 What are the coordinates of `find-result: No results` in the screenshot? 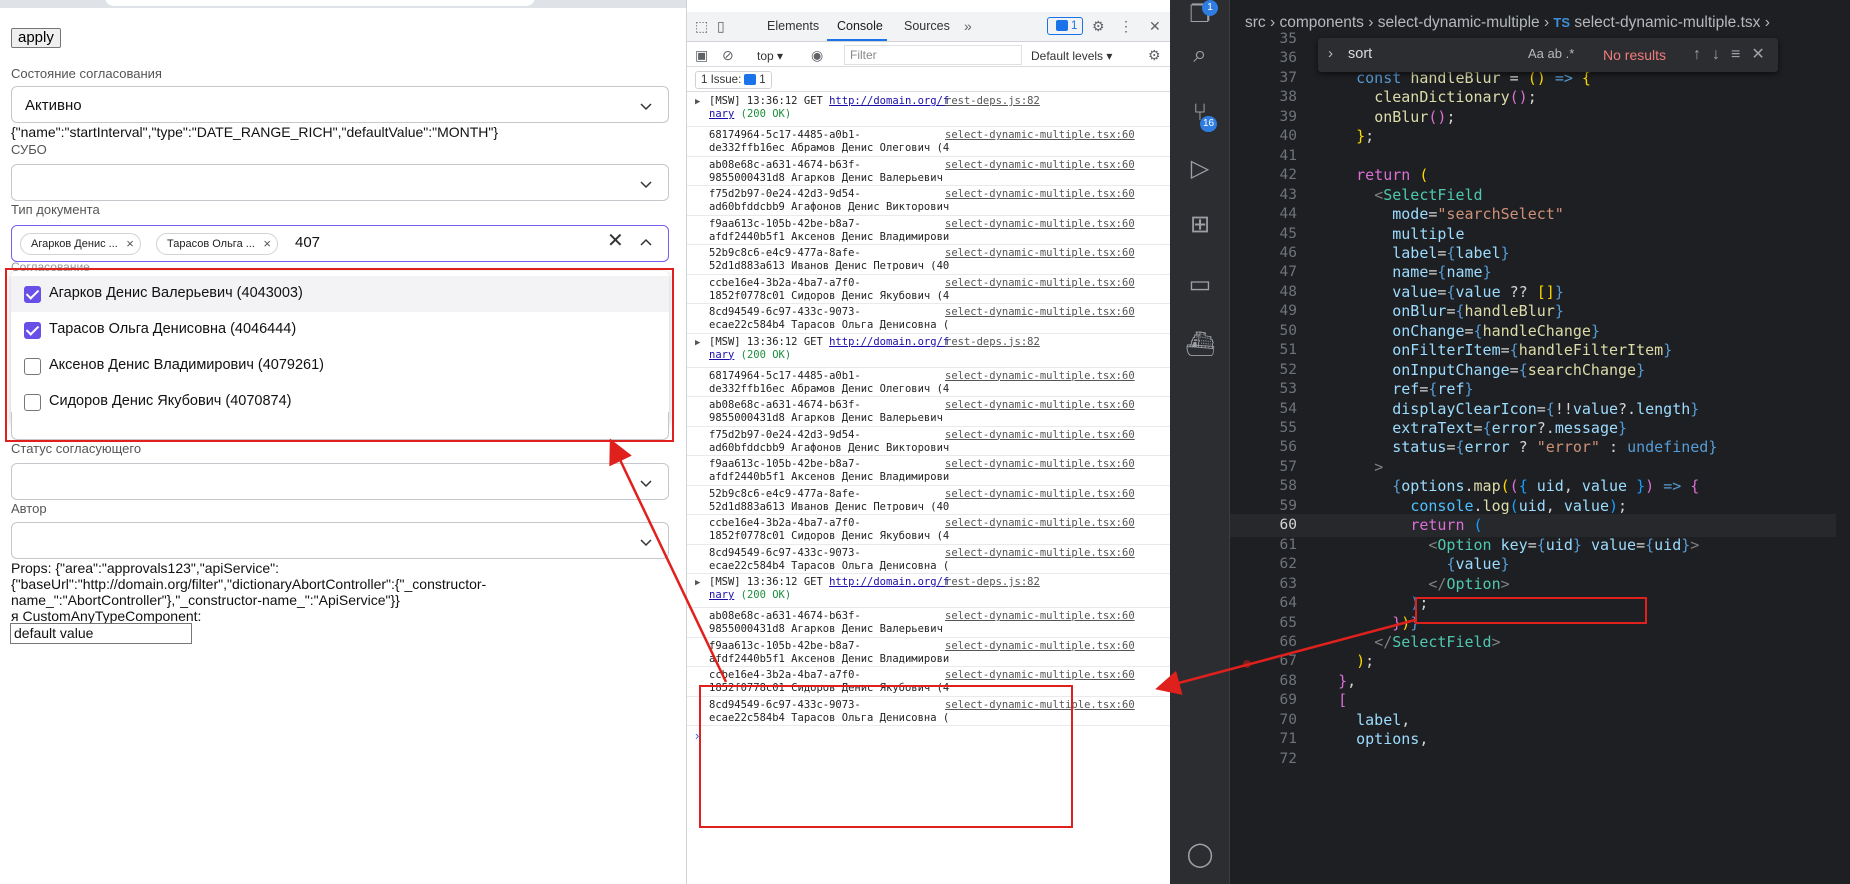 It's located at (1635, 55).